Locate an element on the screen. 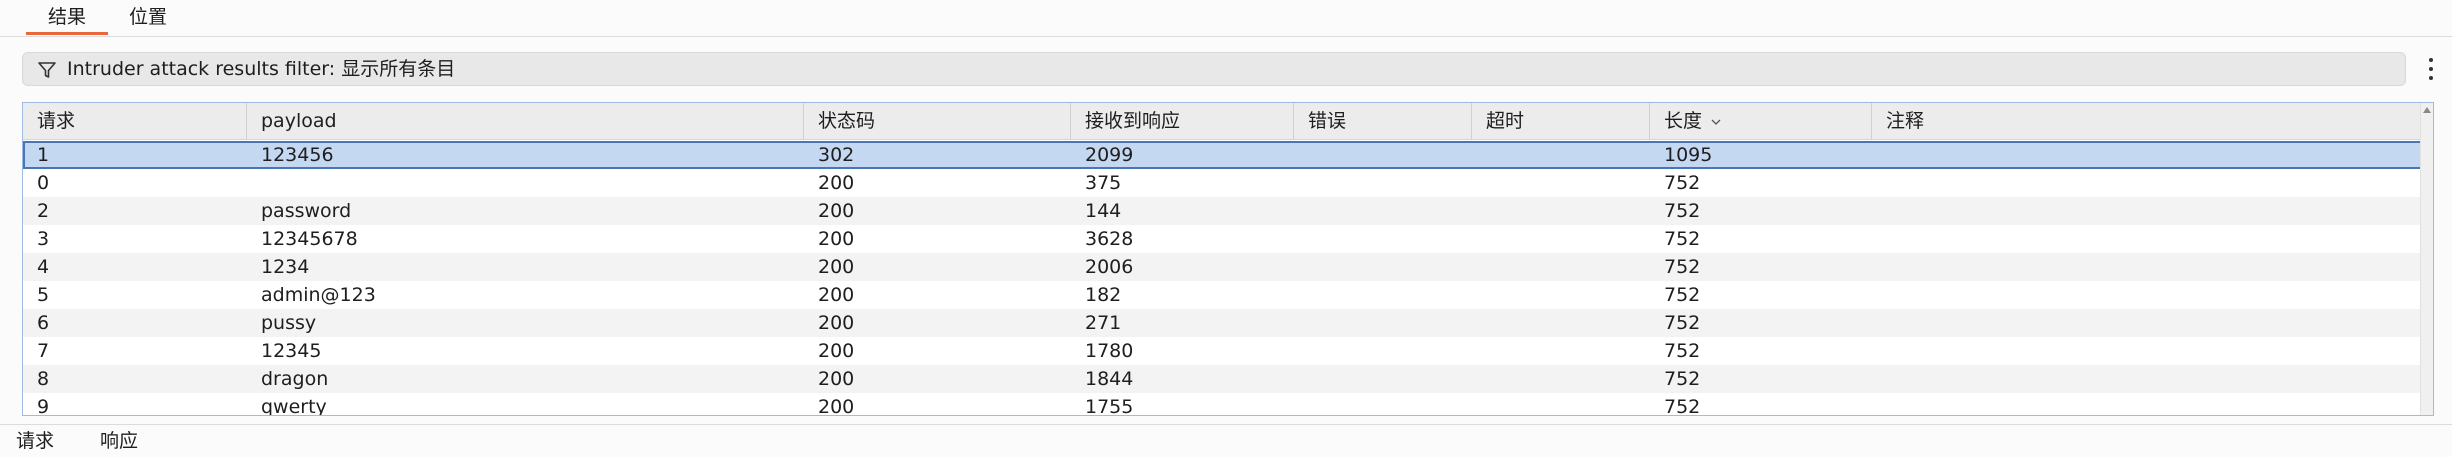 The height and width of the screenshot is (457, 2452). table-row: 7 12345 200 1780 752 is located at coordinates (1228, 351).